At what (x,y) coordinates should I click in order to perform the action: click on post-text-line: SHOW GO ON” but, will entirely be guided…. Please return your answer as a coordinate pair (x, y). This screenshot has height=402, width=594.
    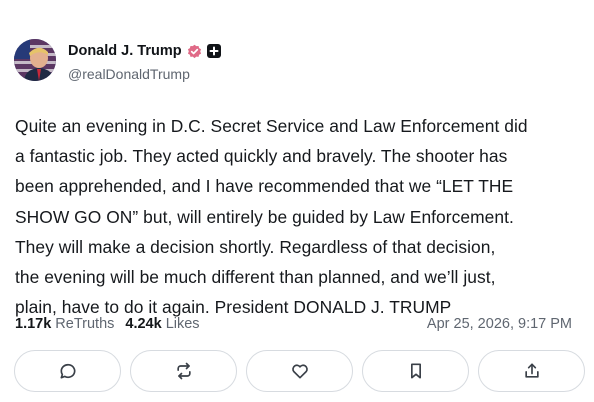
    Looking at the image, I should click on (264, 216).